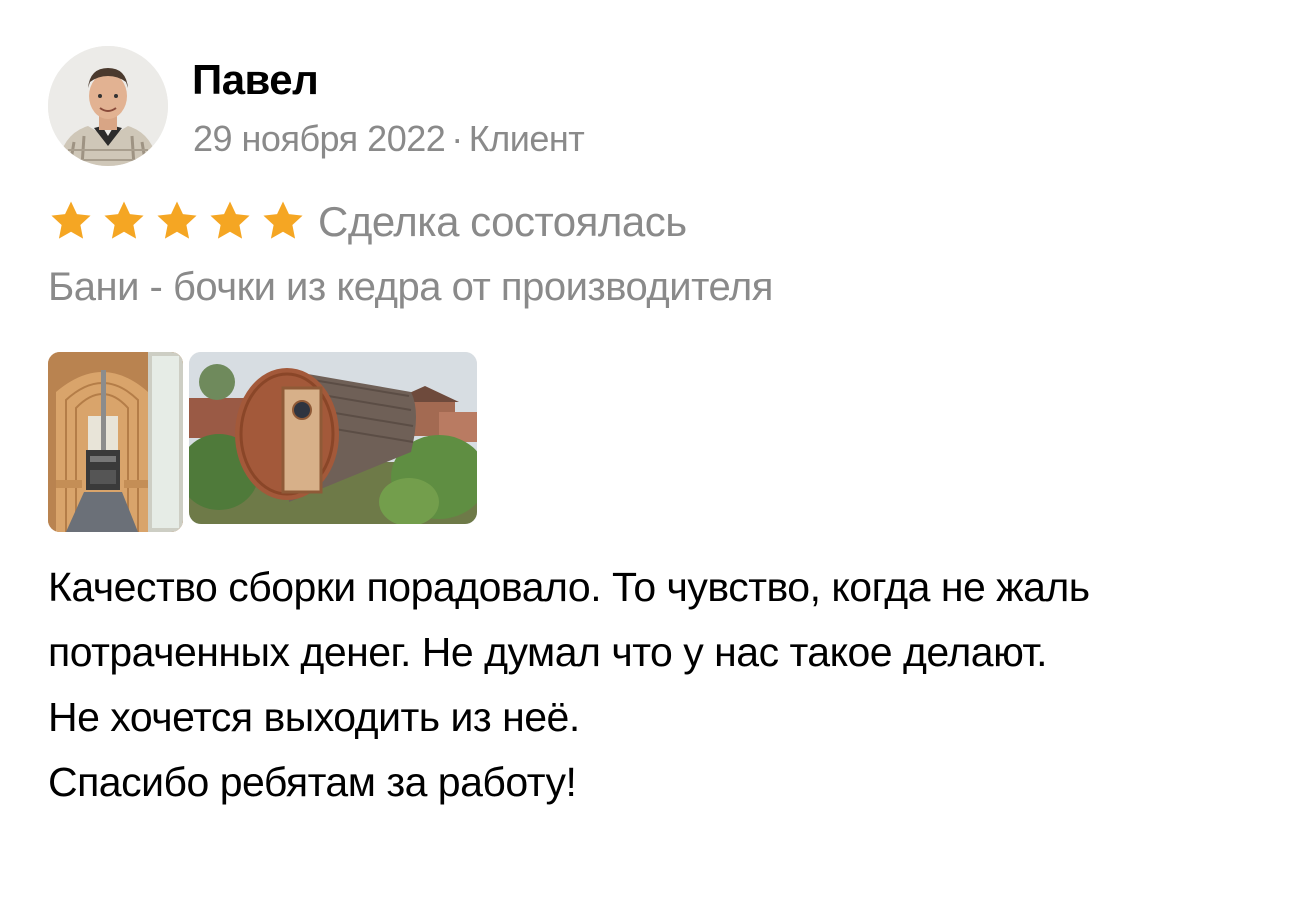  Describe the element at coordinates (319, 138) in the screenshot. I see `review-date: 29 ноября 2022` at that location.